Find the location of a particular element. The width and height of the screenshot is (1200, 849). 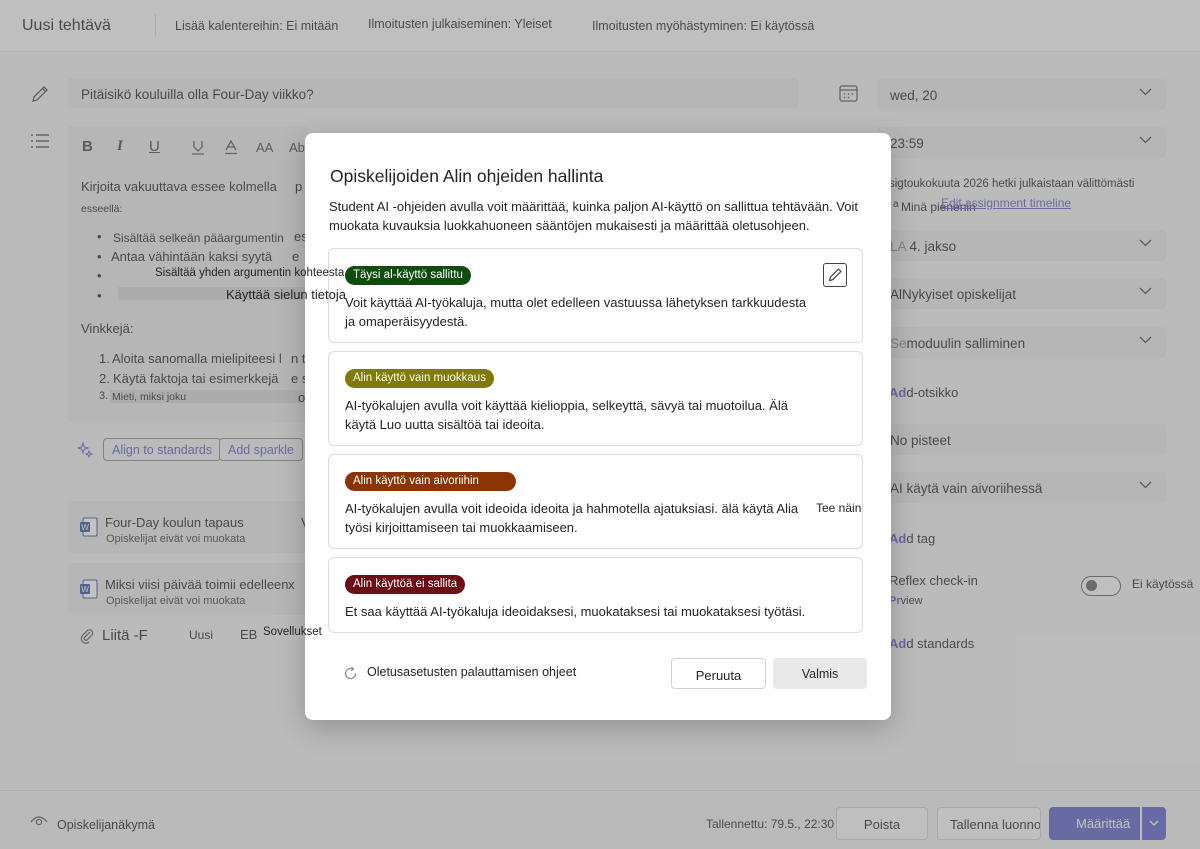

tee-nain-label: Tee näin is located at coordinates (839, 508).